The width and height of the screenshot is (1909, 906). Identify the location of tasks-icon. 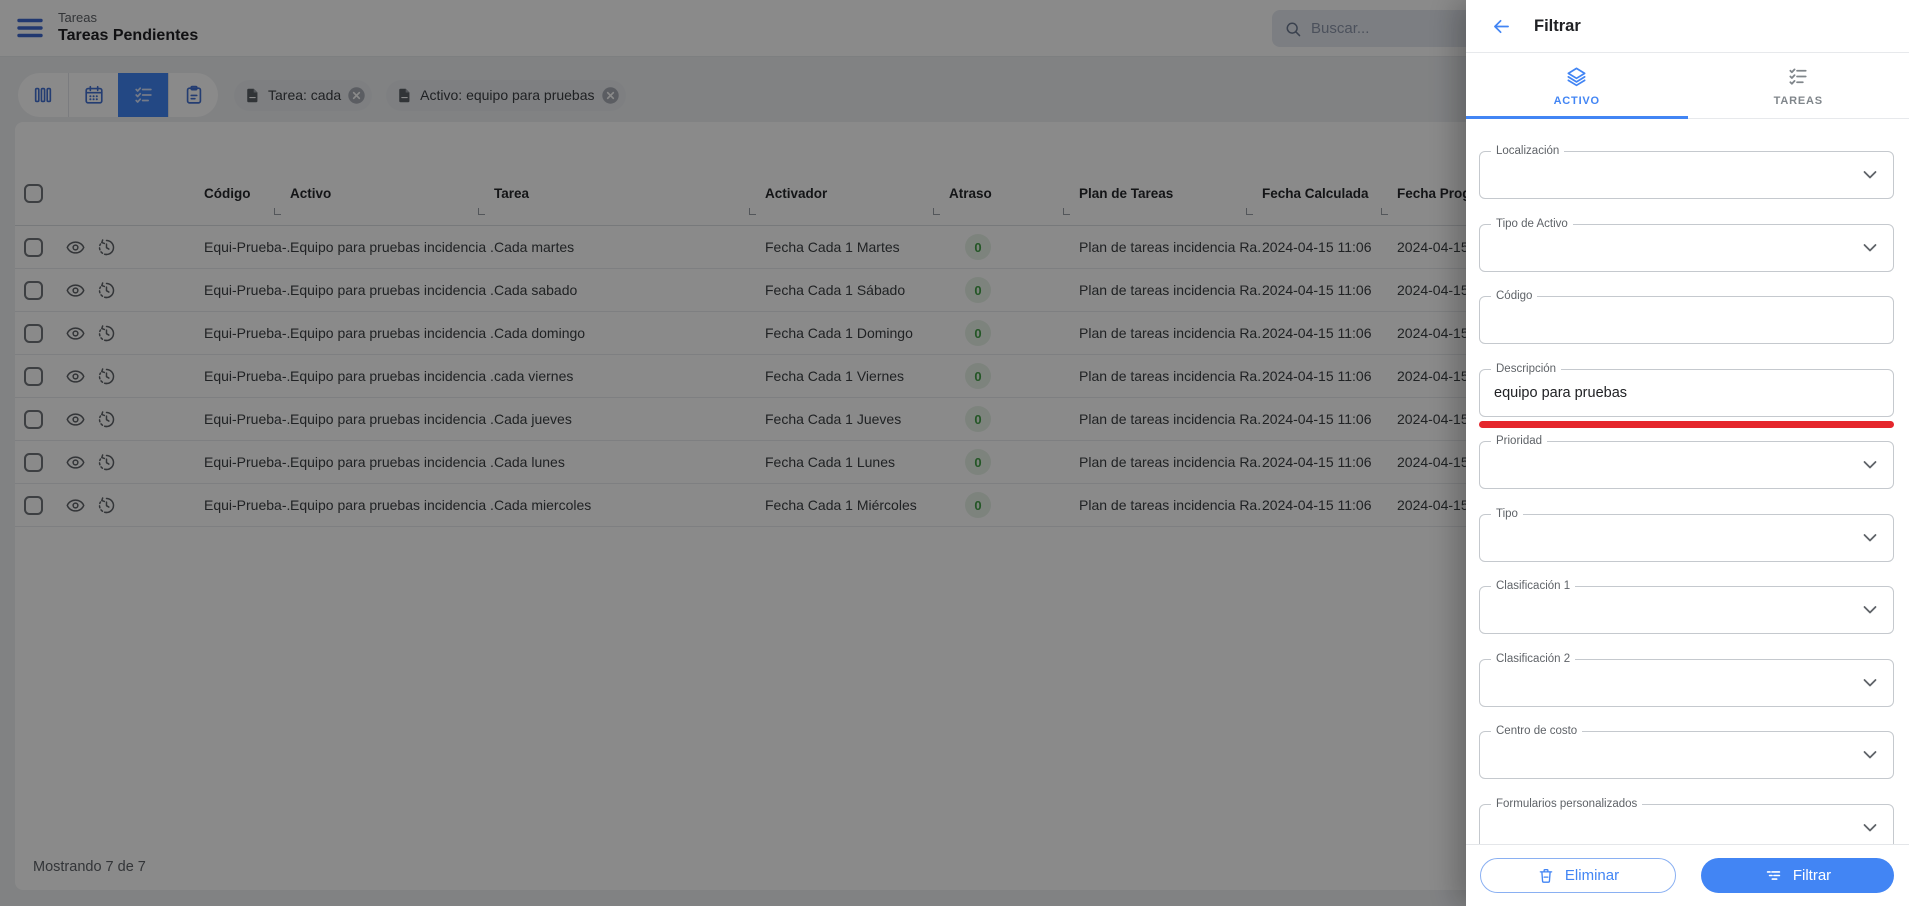
(1798, 76).